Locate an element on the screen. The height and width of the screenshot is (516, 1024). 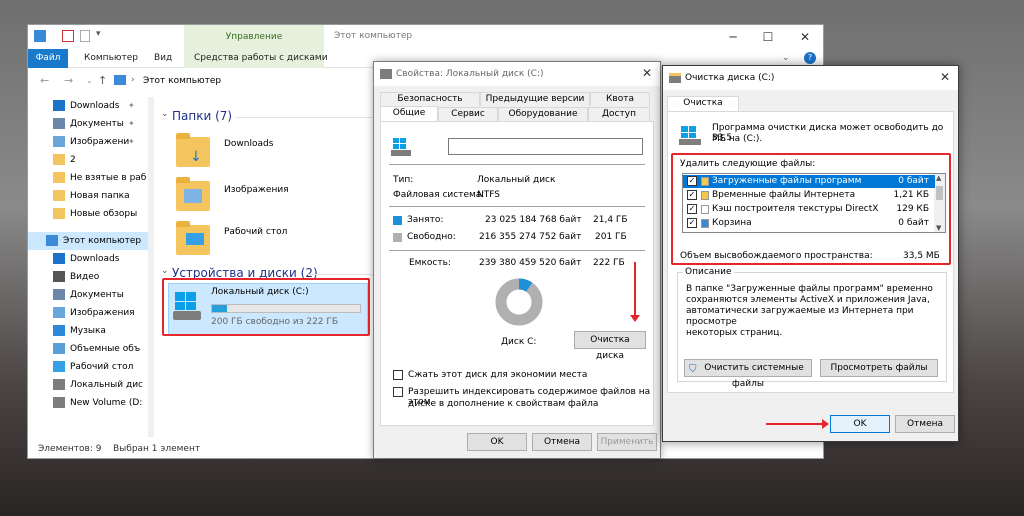
menu-disk-tools: Средства работы с дисками is located at coordinates (261, 58).